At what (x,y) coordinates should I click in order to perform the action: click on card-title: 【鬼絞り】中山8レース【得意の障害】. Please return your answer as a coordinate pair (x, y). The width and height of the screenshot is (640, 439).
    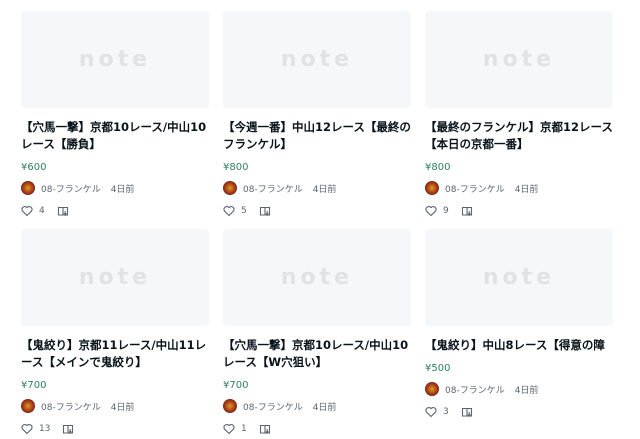
    Looking at the image, I should click on (519, 345).